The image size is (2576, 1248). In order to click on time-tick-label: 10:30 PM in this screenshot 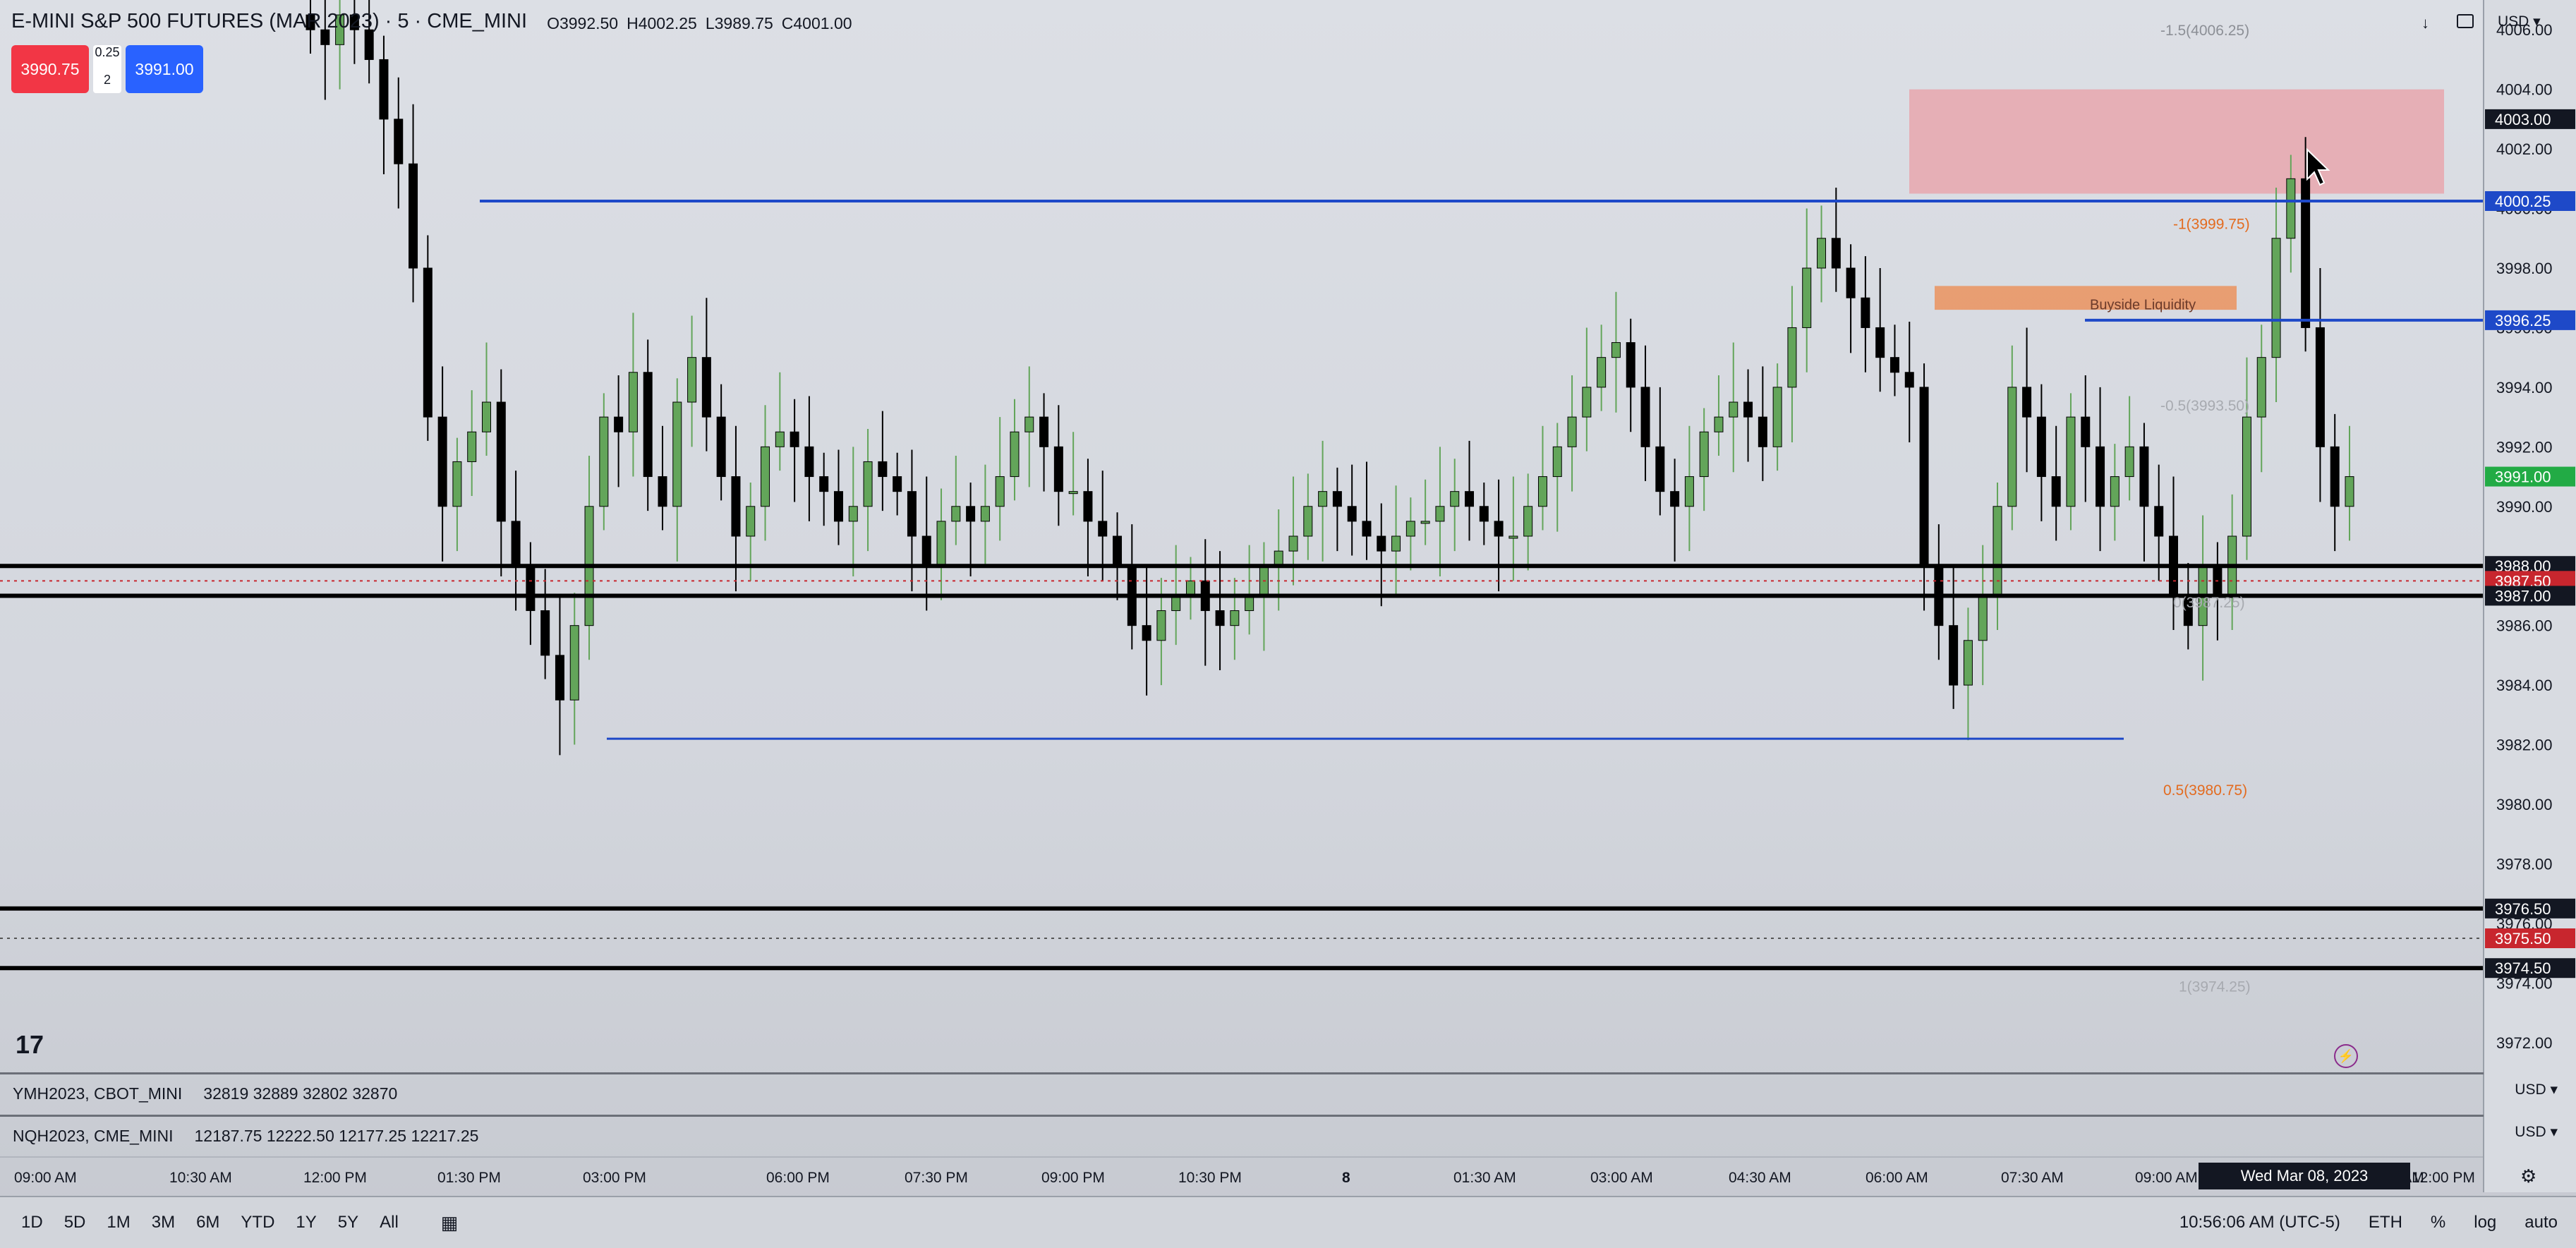, I will do `click(1210, 1178)`.